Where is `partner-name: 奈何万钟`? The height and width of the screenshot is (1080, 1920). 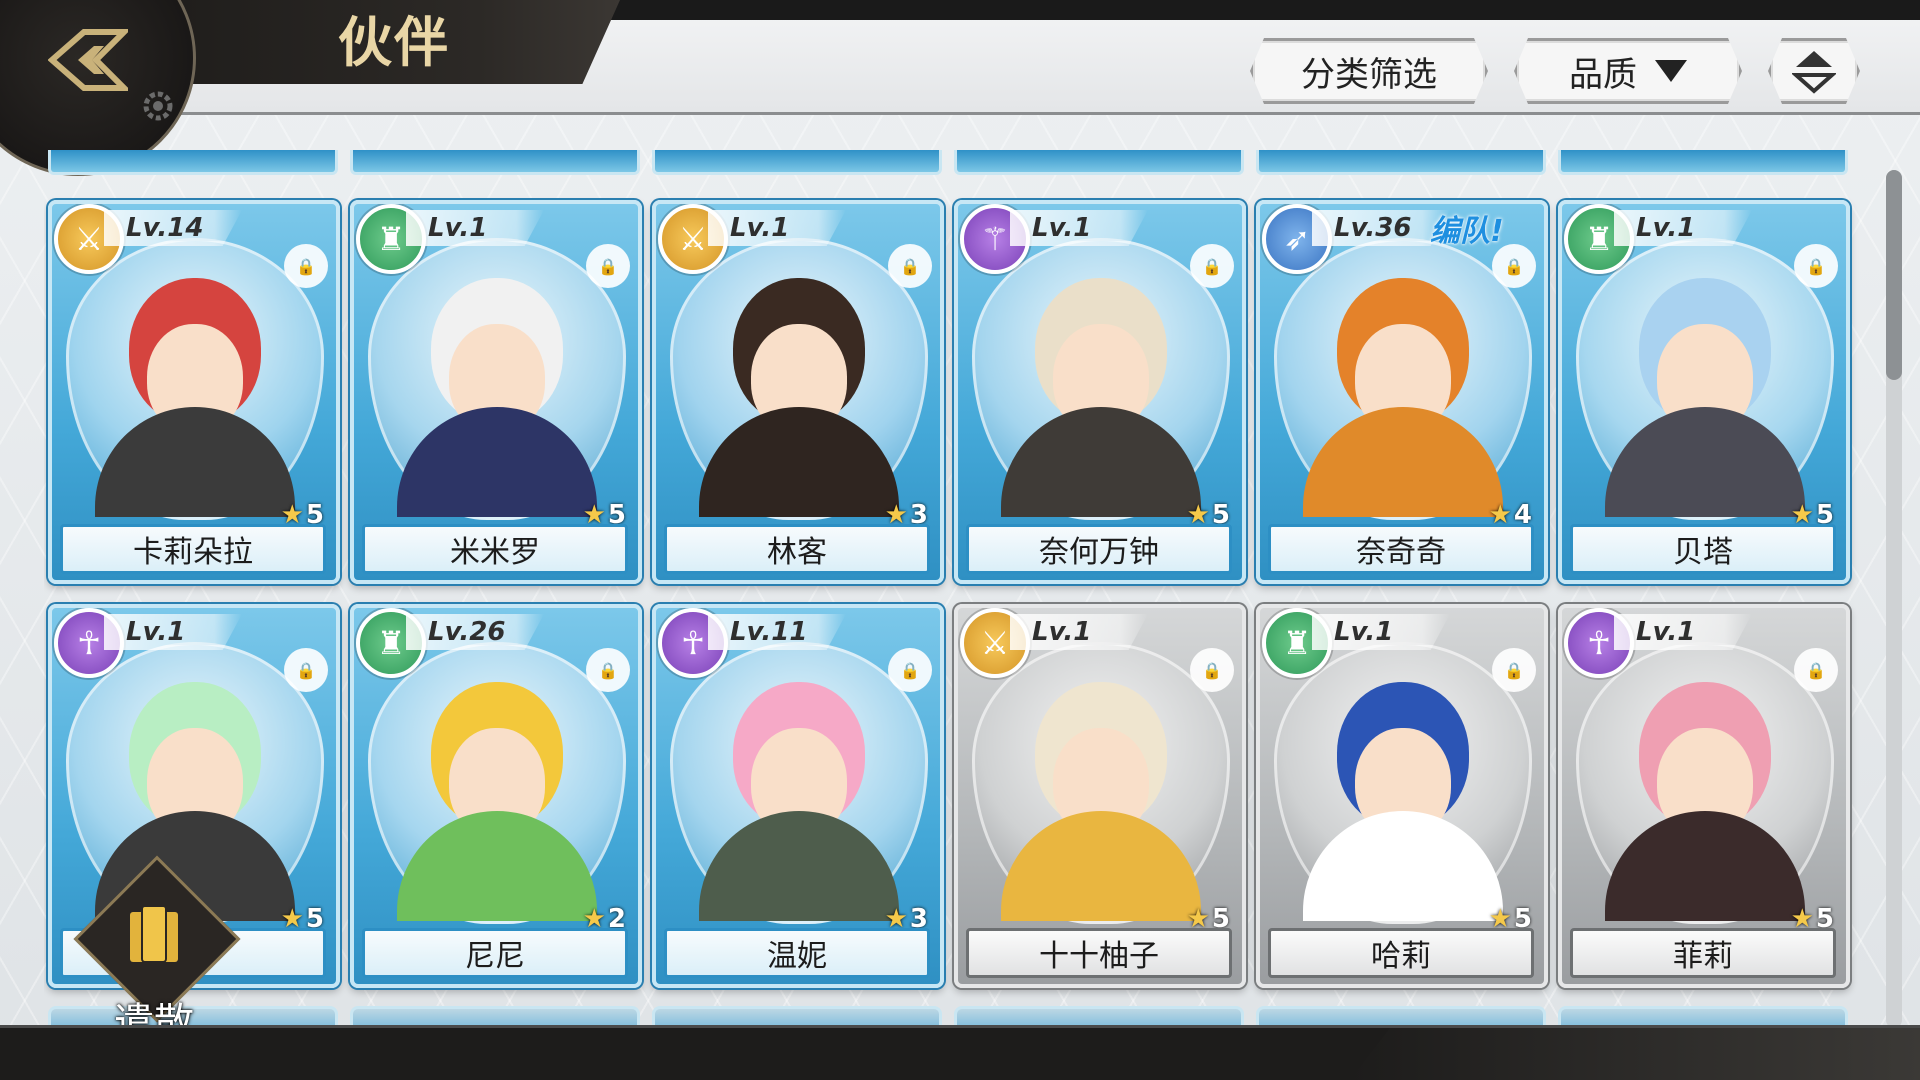
partner-name: 奈何万钟 is located at coordinates (1099, 549).